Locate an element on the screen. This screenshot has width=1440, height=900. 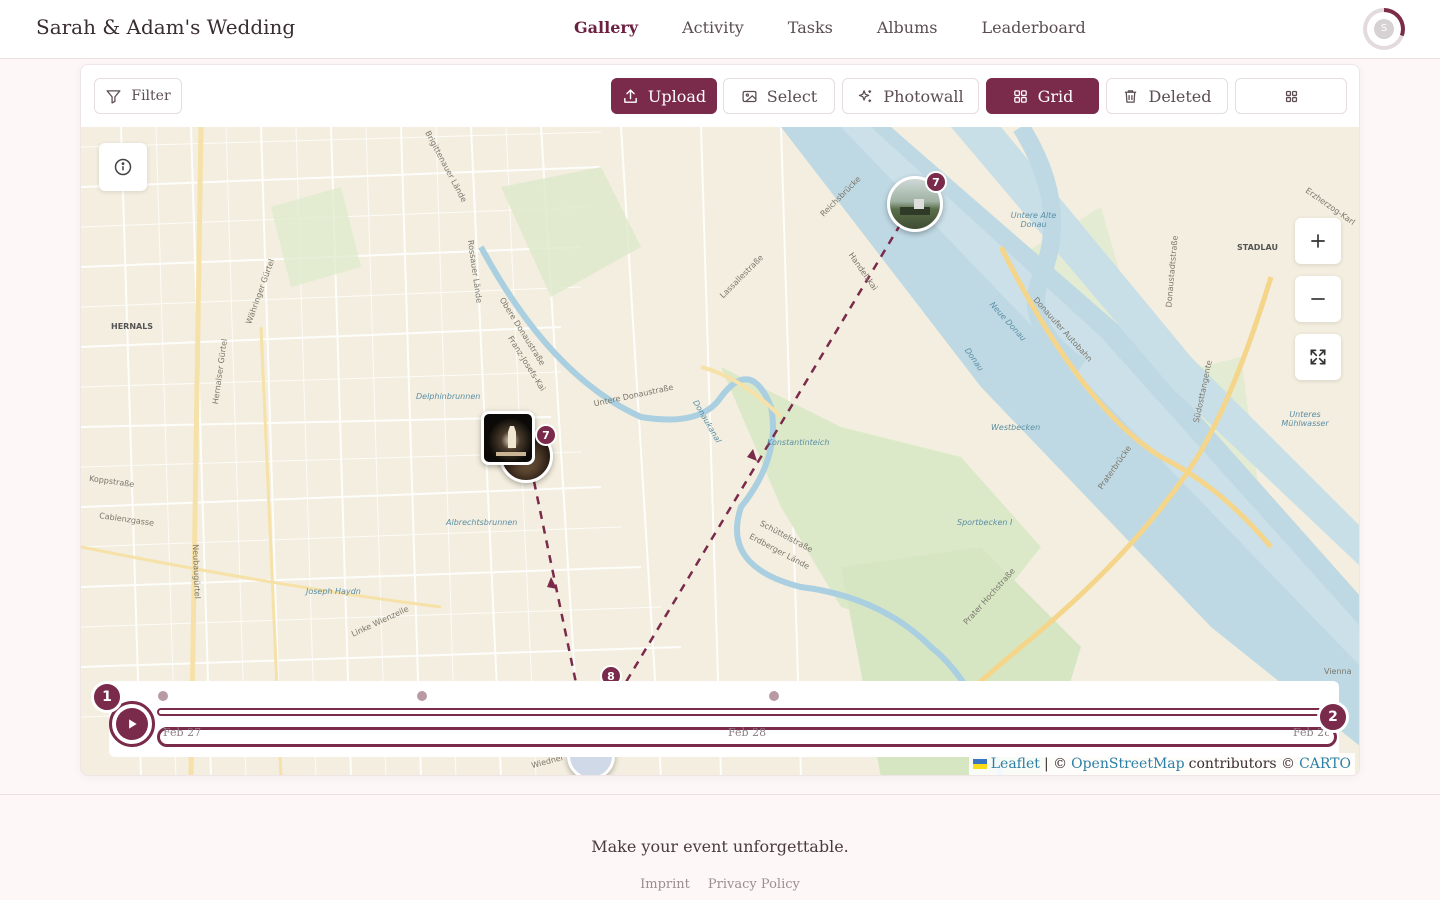
image-icon is located at coordinates (749, 96).